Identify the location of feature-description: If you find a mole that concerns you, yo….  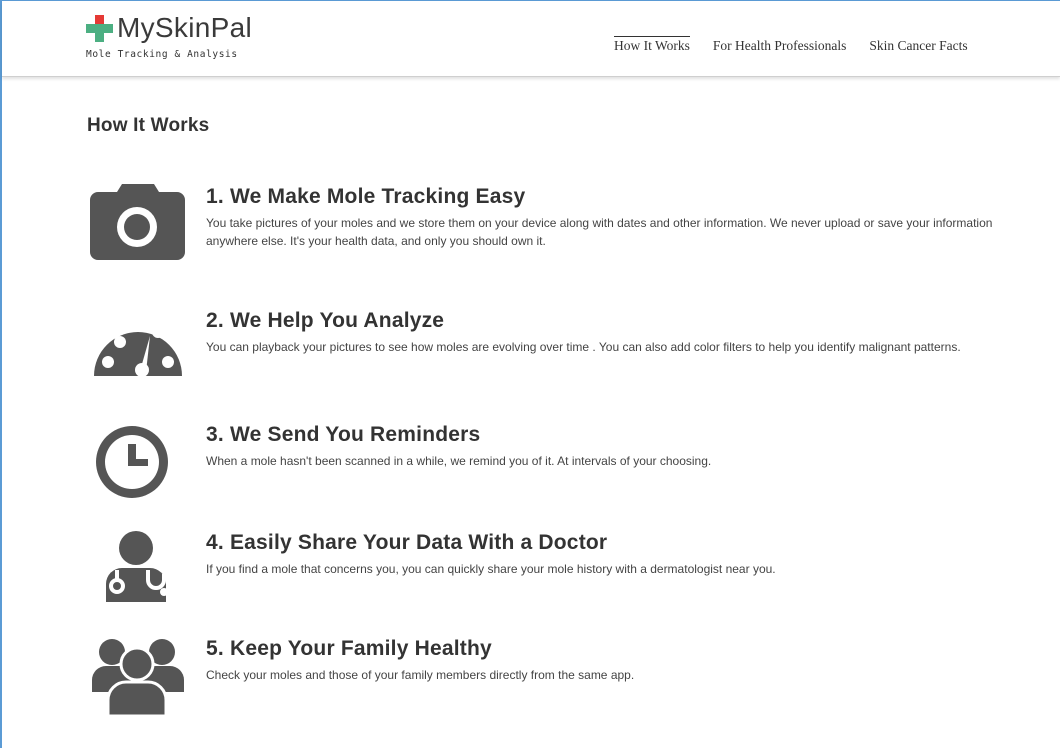
(491, 569).